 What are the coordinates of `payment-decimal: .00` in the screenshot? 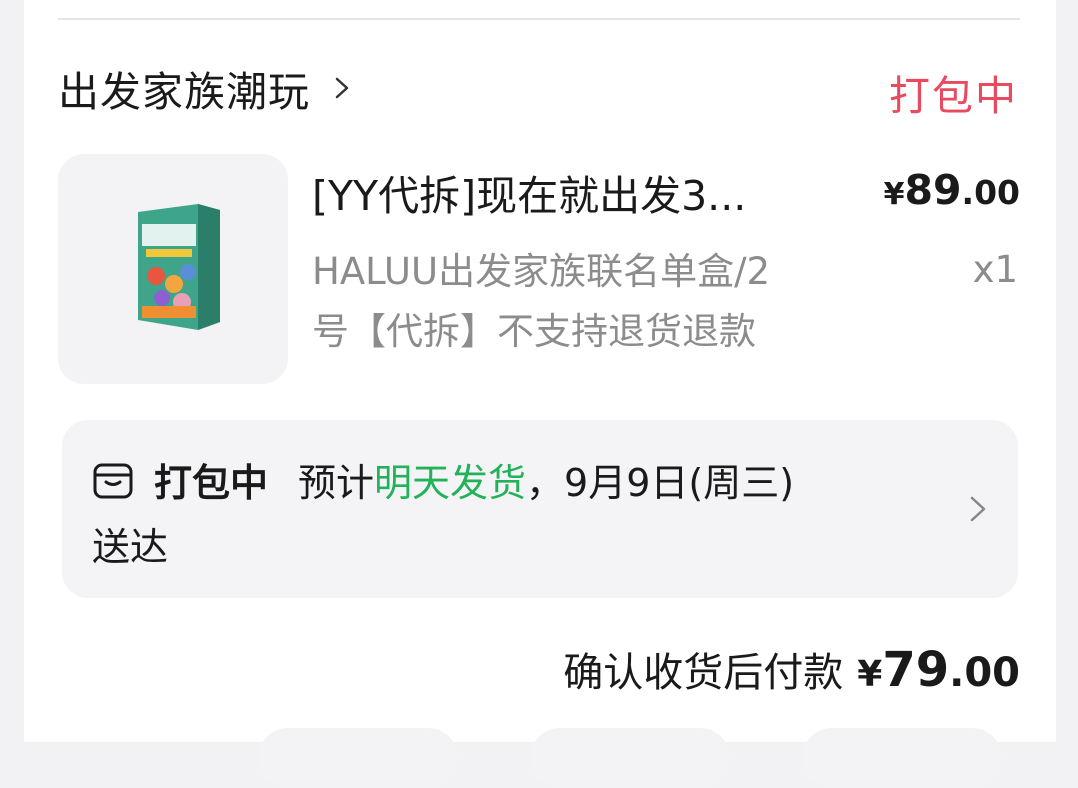 It's located at (984, 673).